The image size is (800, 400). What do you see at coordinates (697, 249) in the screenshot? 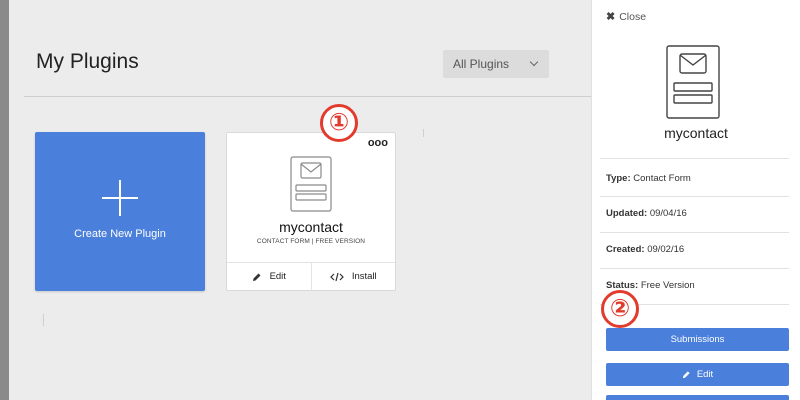
I see `created-row: Created: 09/02/16` at bounding box center [697, 249].